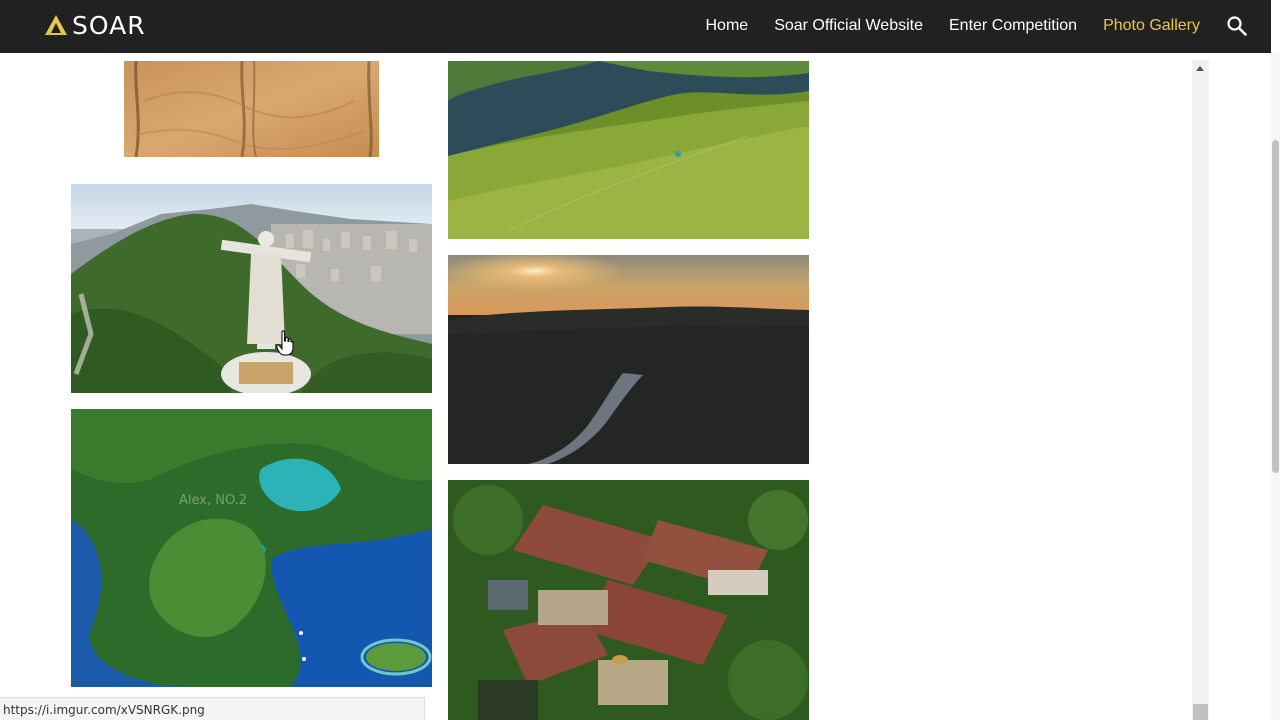 This screenshot has height=720, width=1280. What do you see at coordinates (1151, 26) in the screenshot?
I see `nav-photo-gallery: Photo Gallery` at bounding box center [1151, 26].